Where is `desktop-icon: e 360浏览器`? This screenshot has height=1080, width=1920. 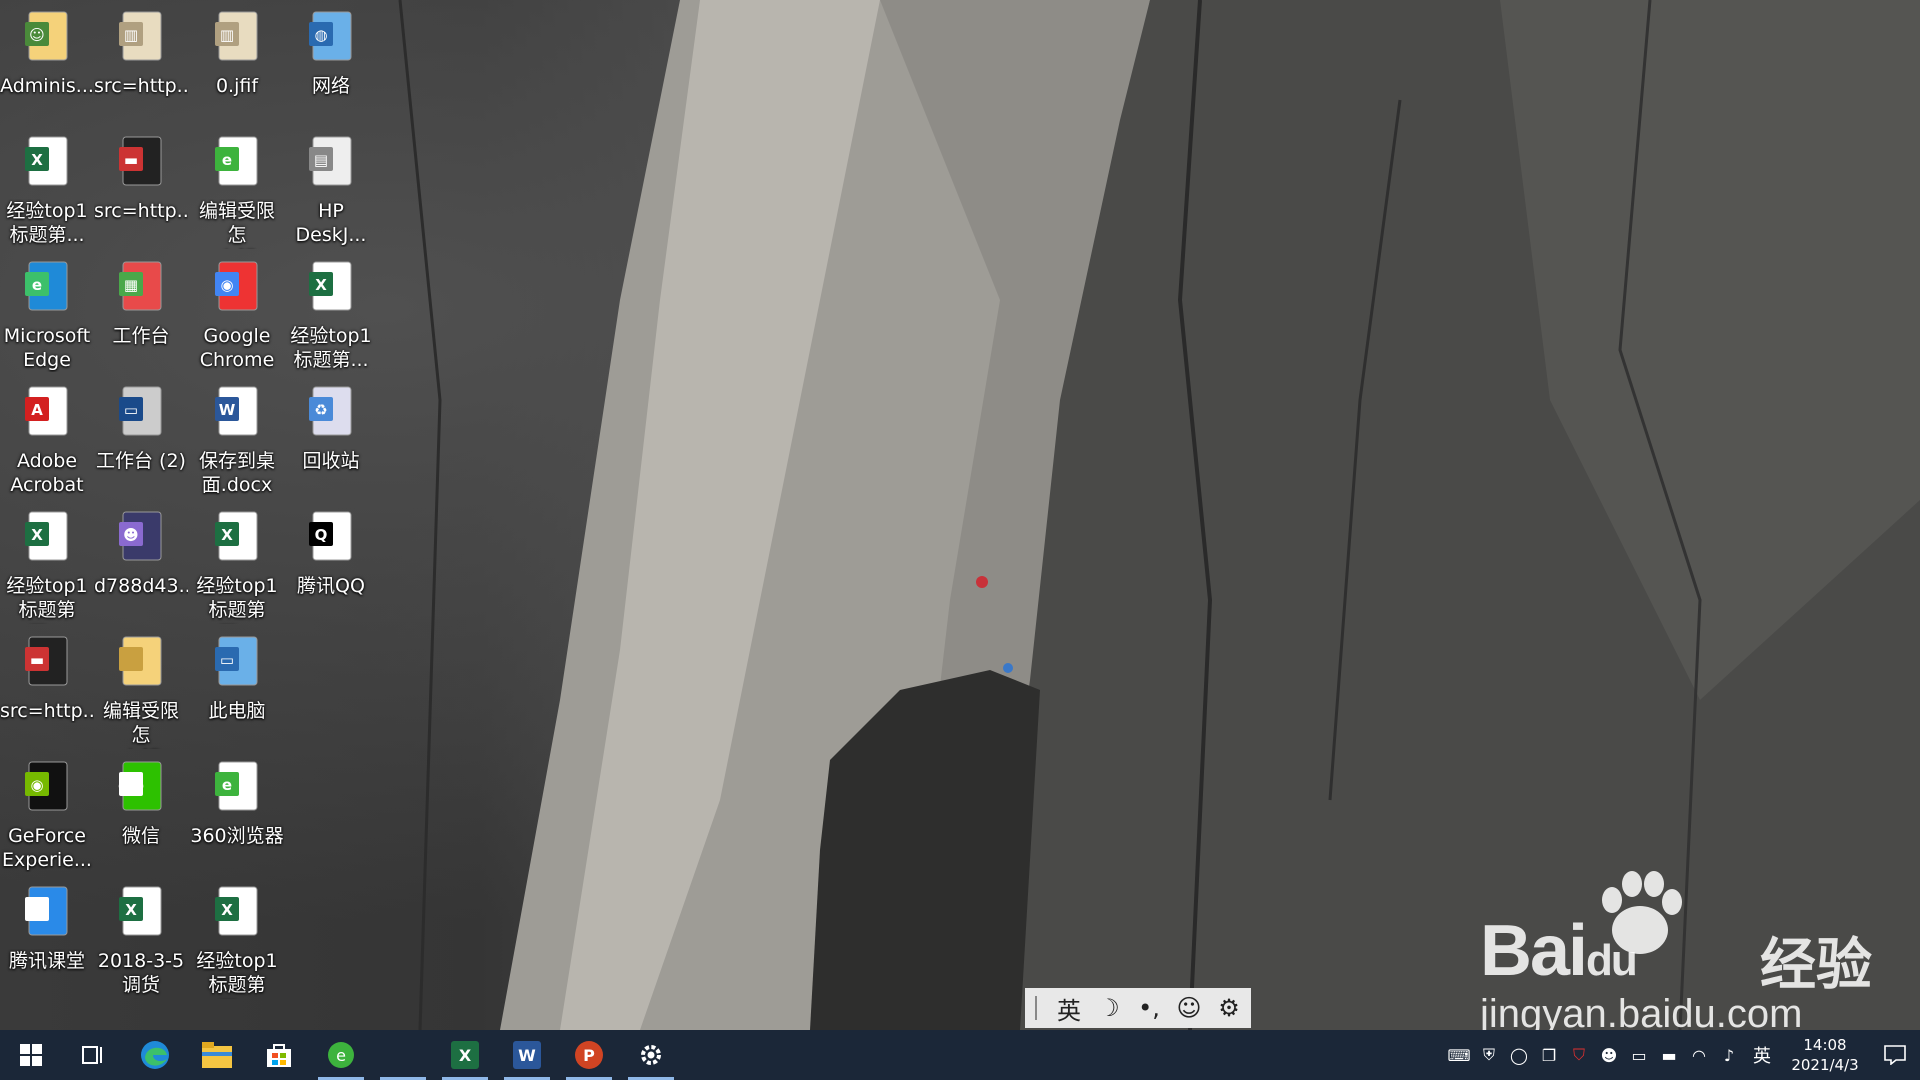
desktop-icon: e 360浏览器 is located at coordinates (237, 812).